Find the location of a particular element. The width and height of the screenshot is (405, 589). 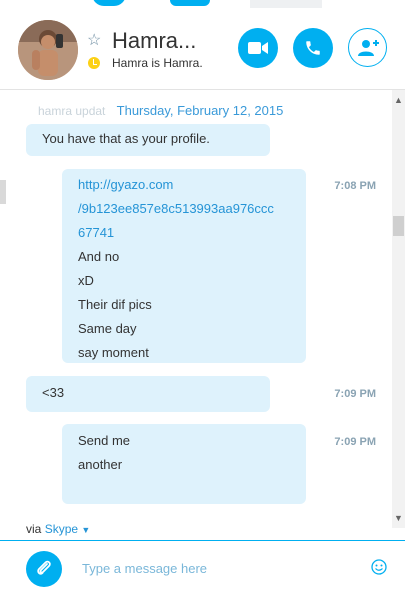

chevron-down-icon: ▼ is located at coordinates (85, 530).